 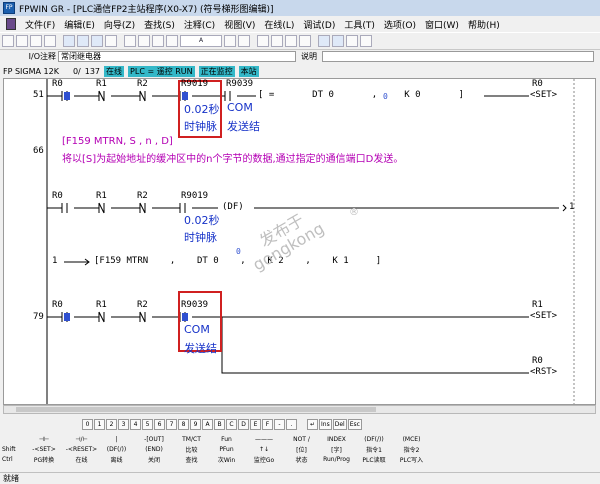 I want to click on key-f: F, so click(x=267, y=424).